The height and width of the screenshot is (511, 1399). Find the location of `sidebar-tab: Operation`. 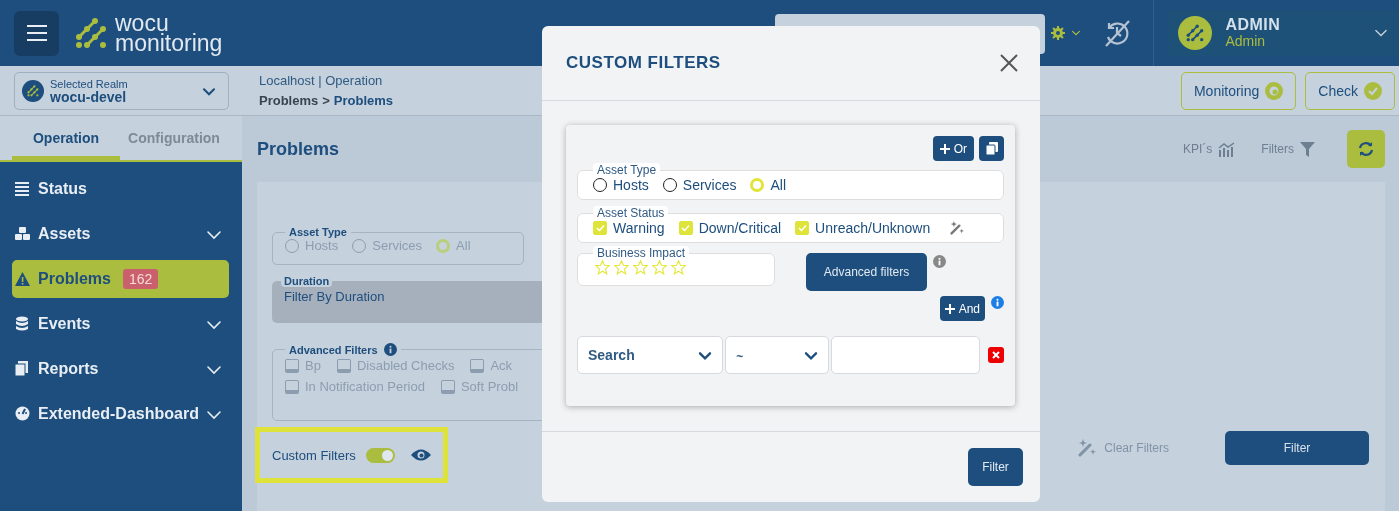

sidebar-tab: Operation is located at coordinates (66, 138).